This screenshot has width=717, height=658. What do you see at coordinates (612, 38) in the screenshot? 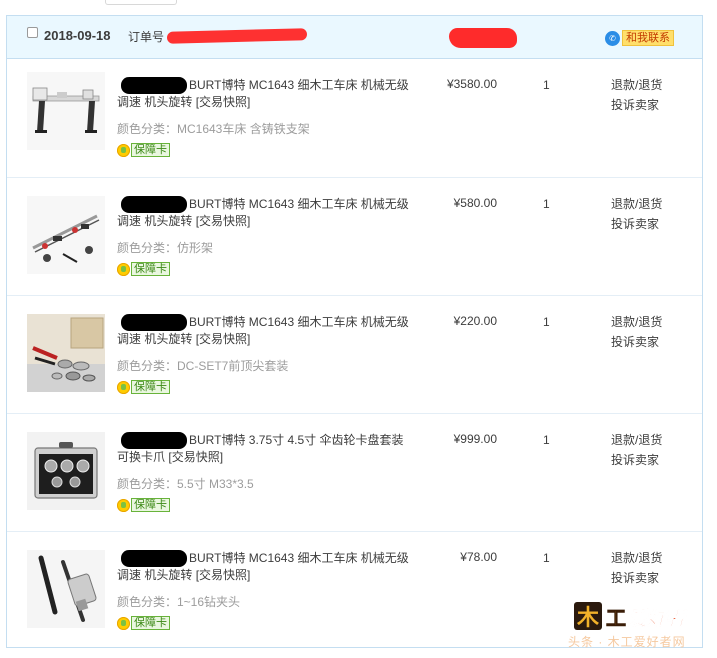
I see `chat-bubble-icon: ✆` at bounding box center [612, 38].